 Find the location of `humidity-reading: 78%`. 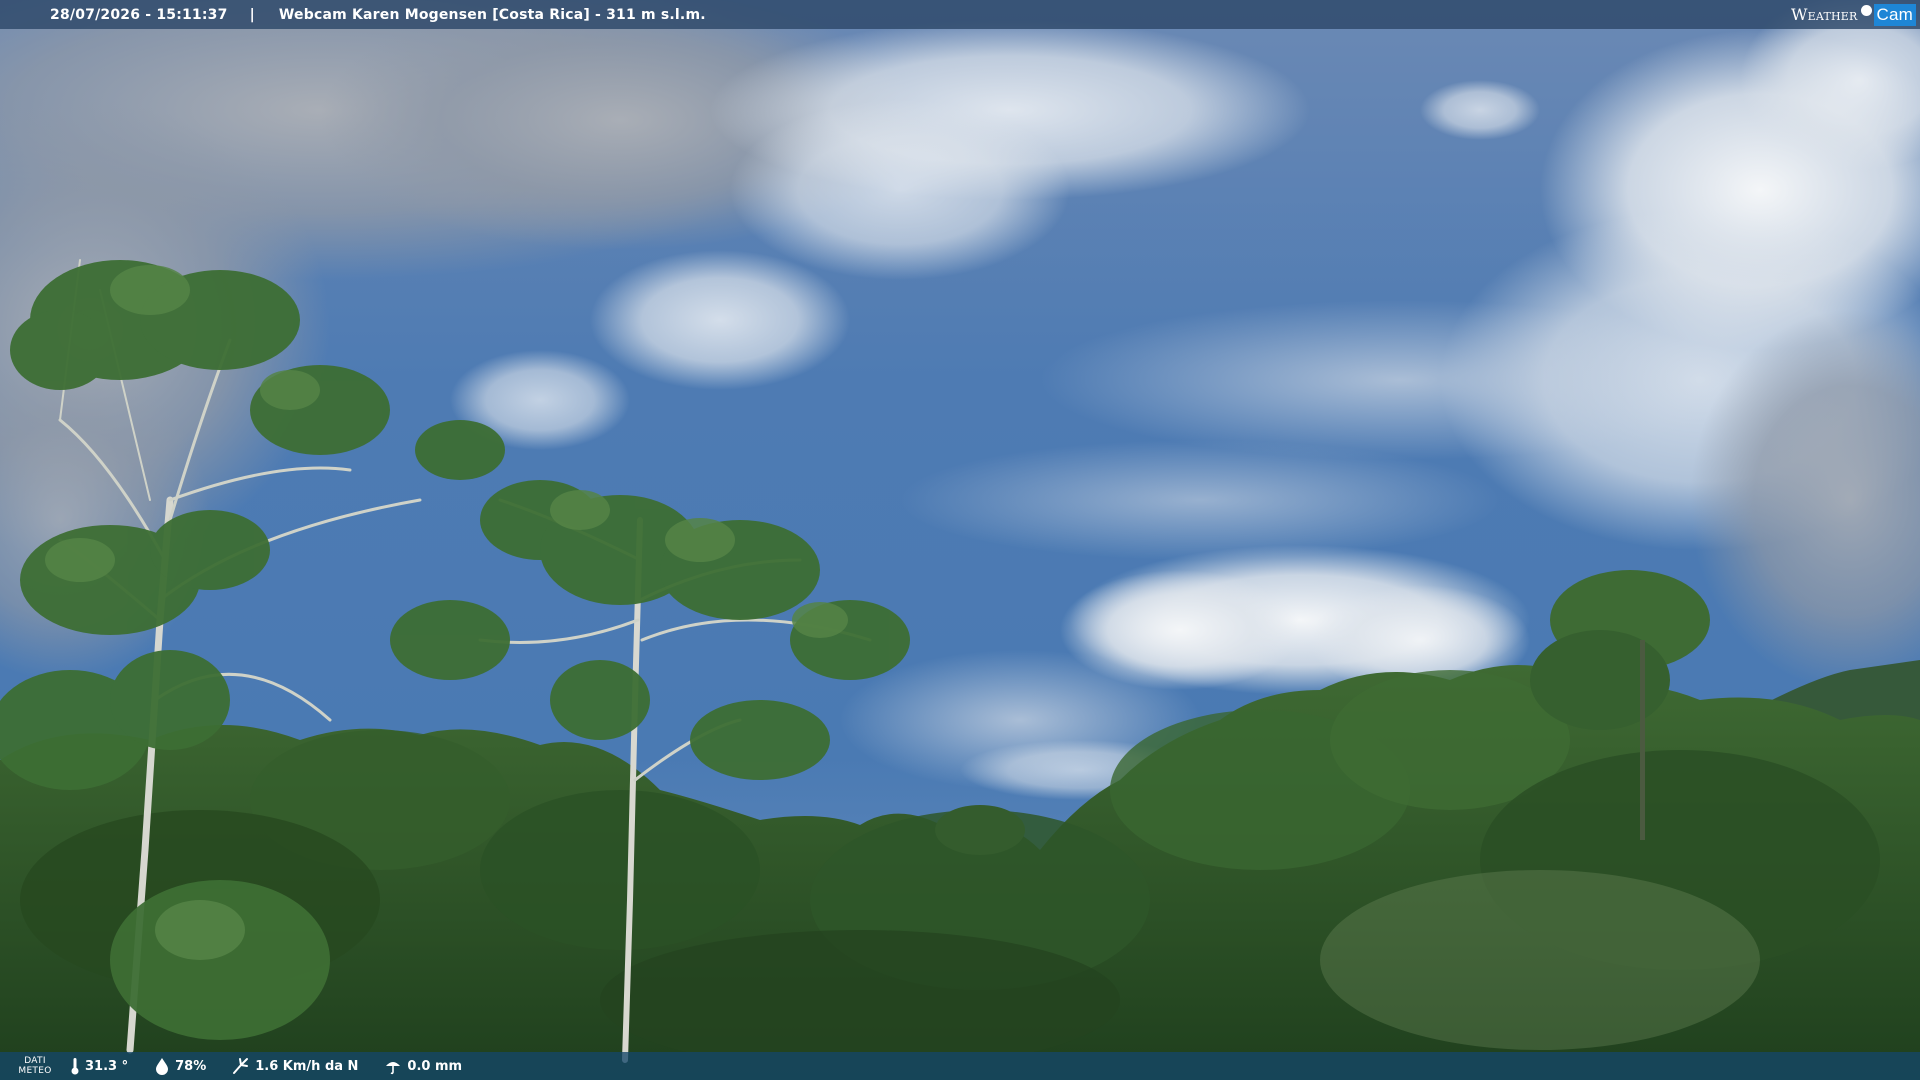

humidity-reading: 78% is located at coordinates (180, 1066).